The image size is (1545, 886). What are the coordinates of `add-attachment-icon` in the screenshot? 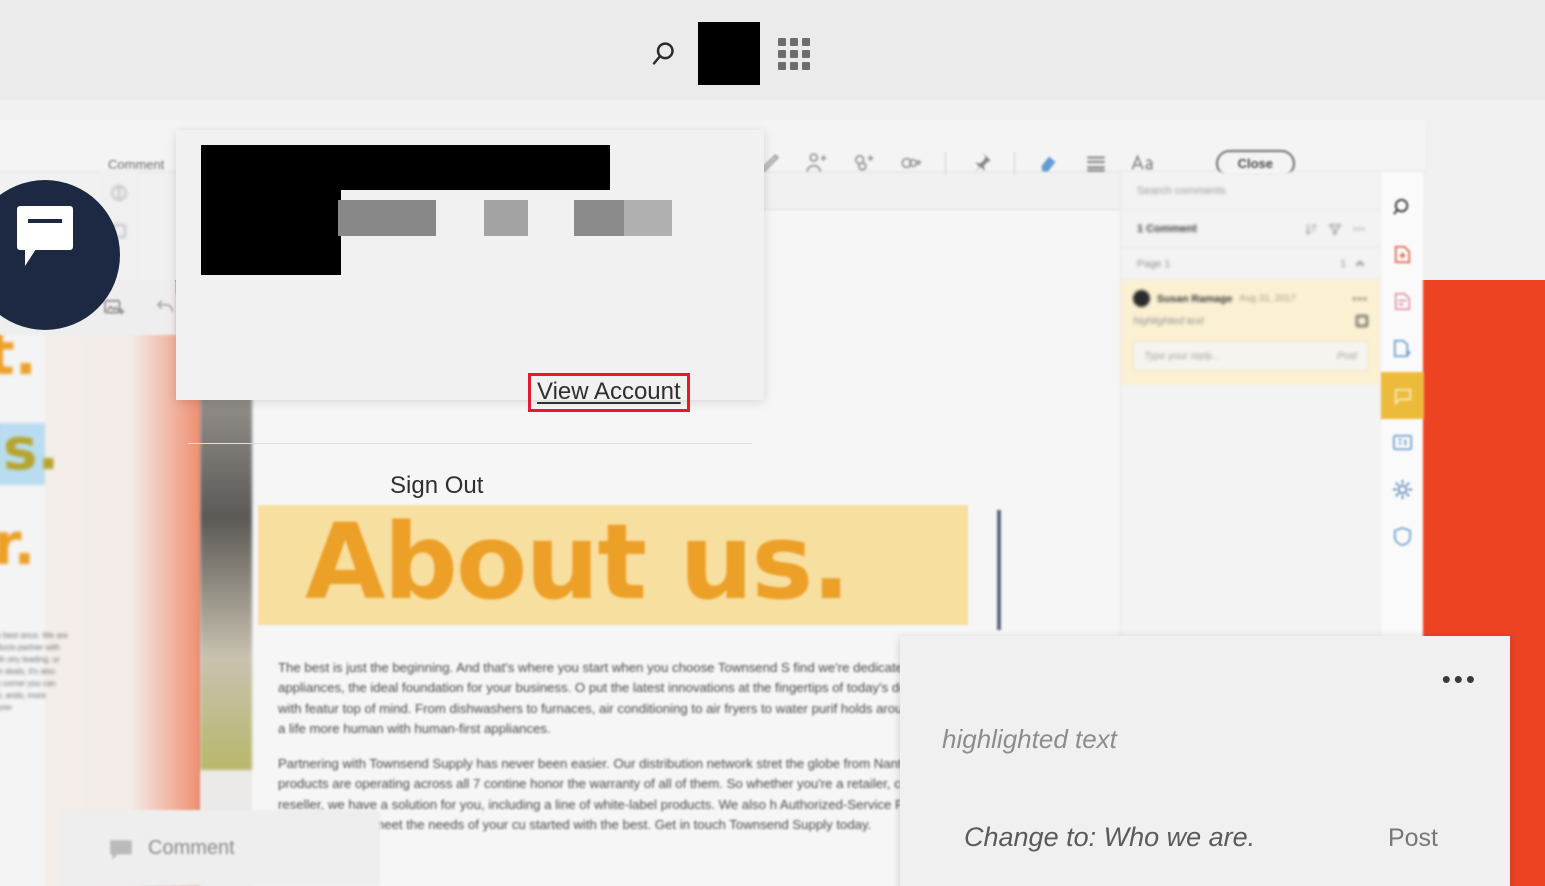 It's located at (864, 163).